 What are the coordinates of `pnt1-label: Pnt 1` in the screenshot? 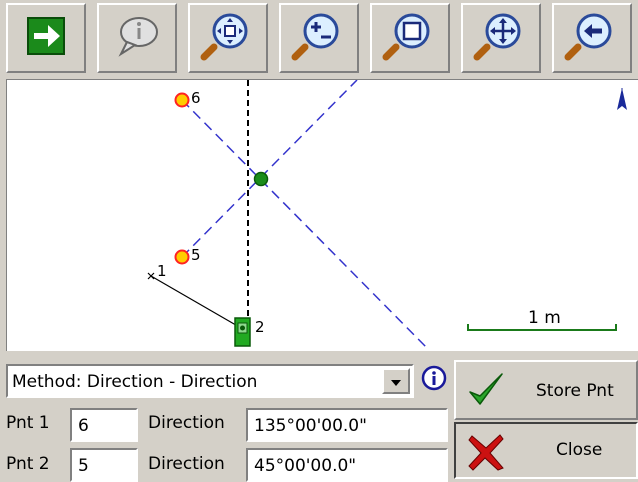 It's located at (28, 423).